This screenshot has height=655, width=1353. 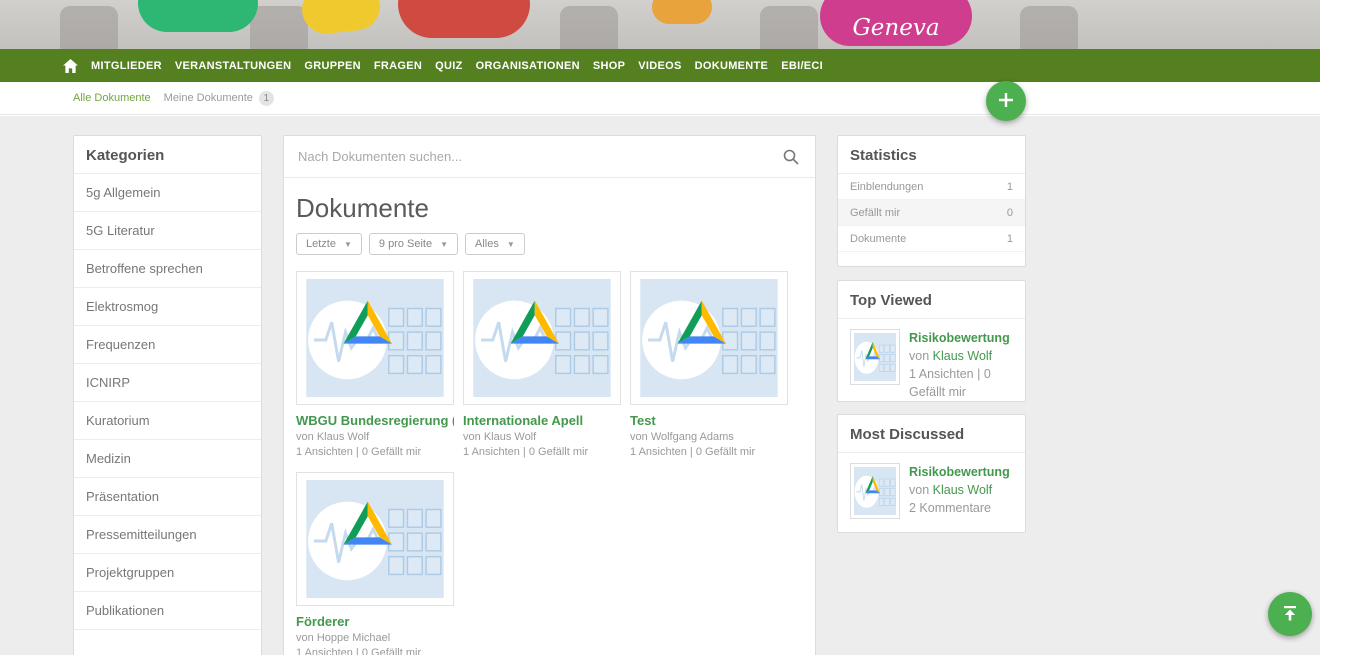 I want to click on sort-dropdown: Letzte ▼, so click(x=329, y=244).